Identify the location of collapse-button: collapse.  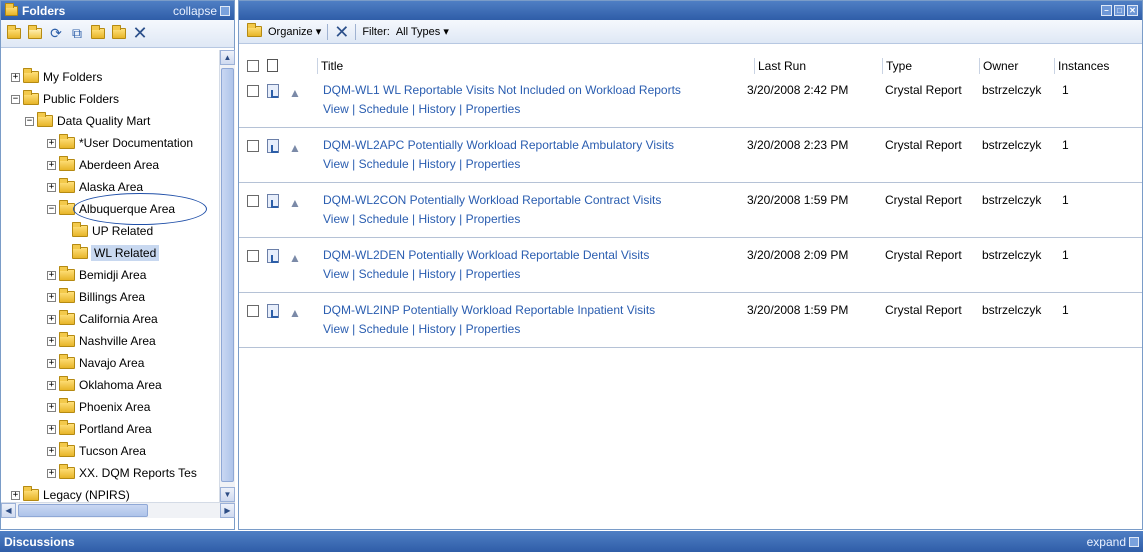
(201, 11).